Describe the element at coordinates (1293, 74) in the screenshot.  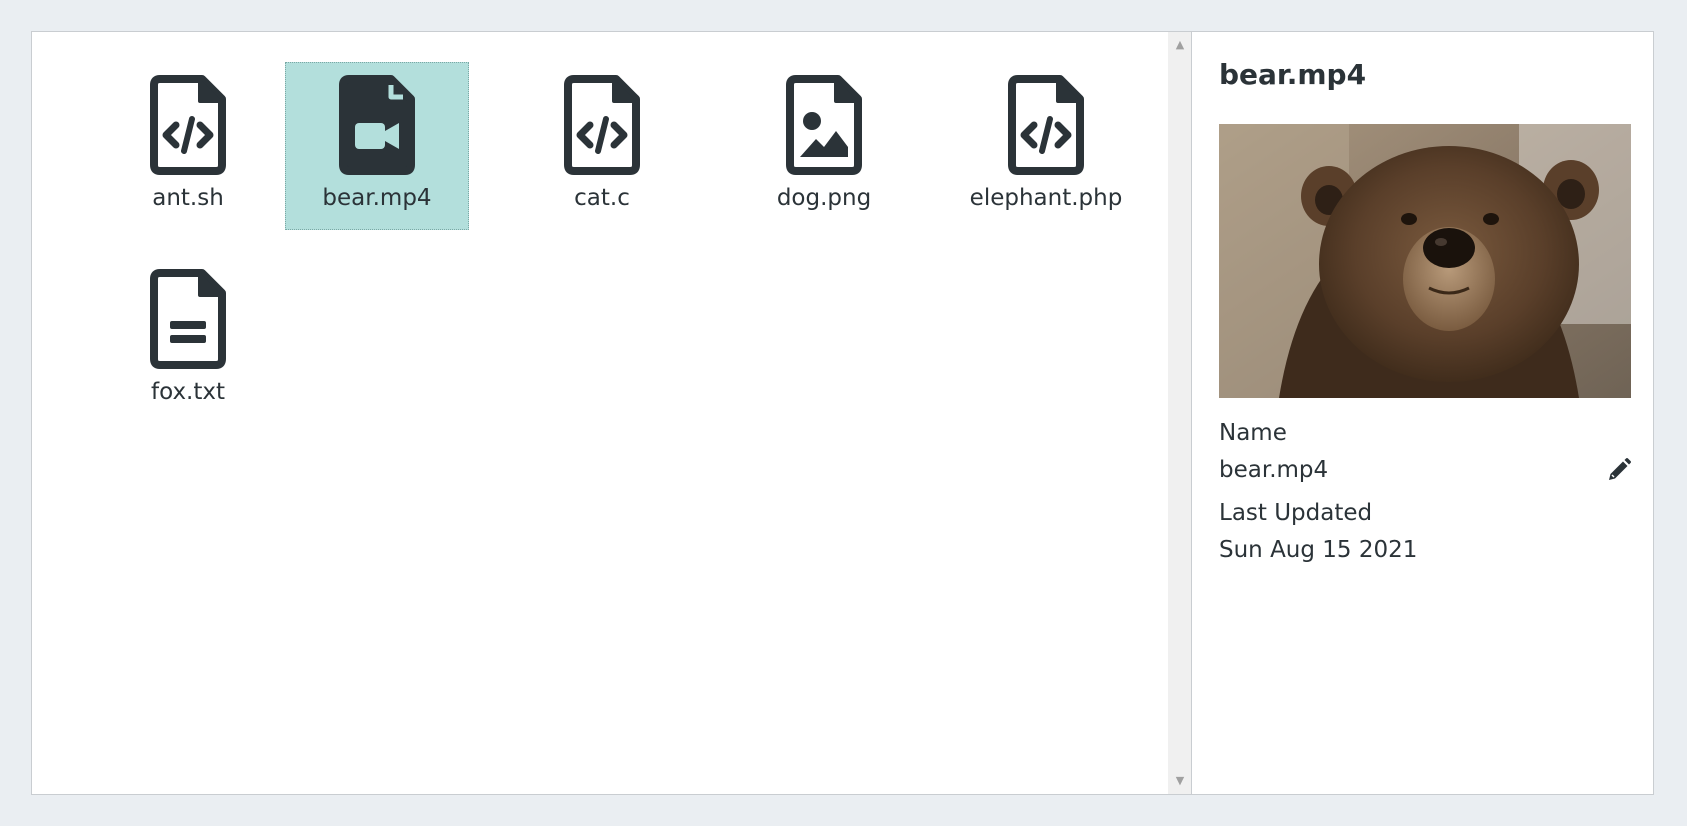
I see `details-title: bear.mp4` at that location.